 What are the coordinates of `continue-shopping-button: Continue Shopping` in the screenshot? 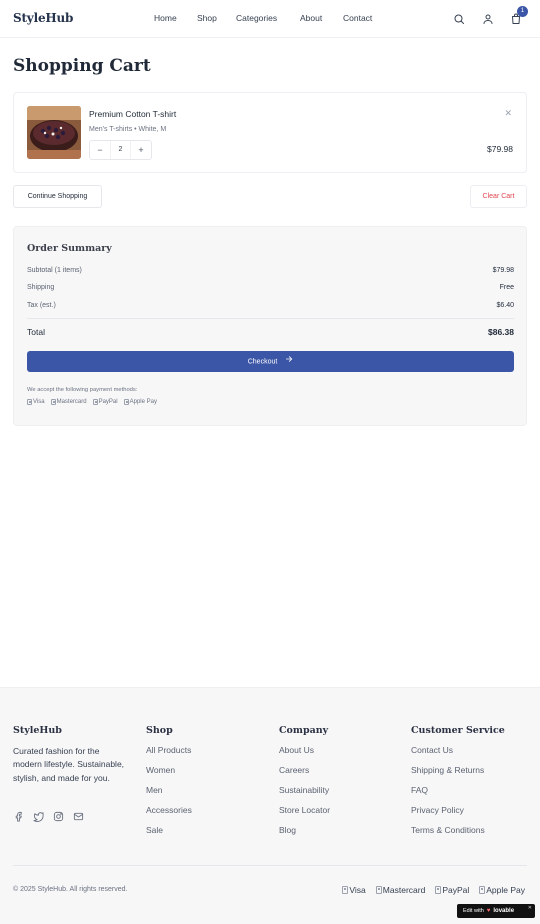 It's located at (57, 196).